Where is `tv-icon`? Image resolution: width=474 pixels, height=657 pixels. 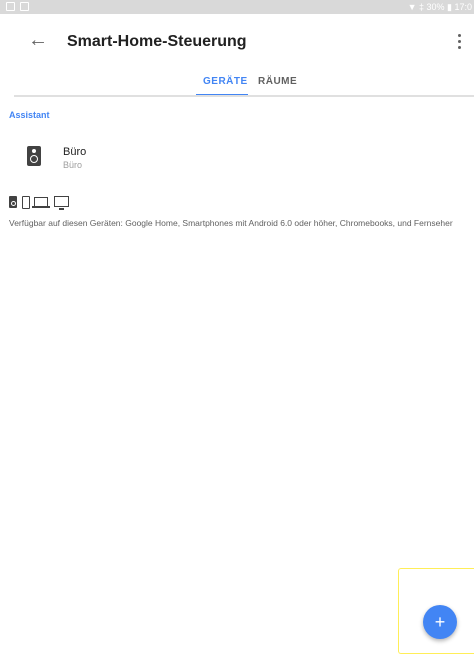
tv-icon is located at coordinates (61, 203).